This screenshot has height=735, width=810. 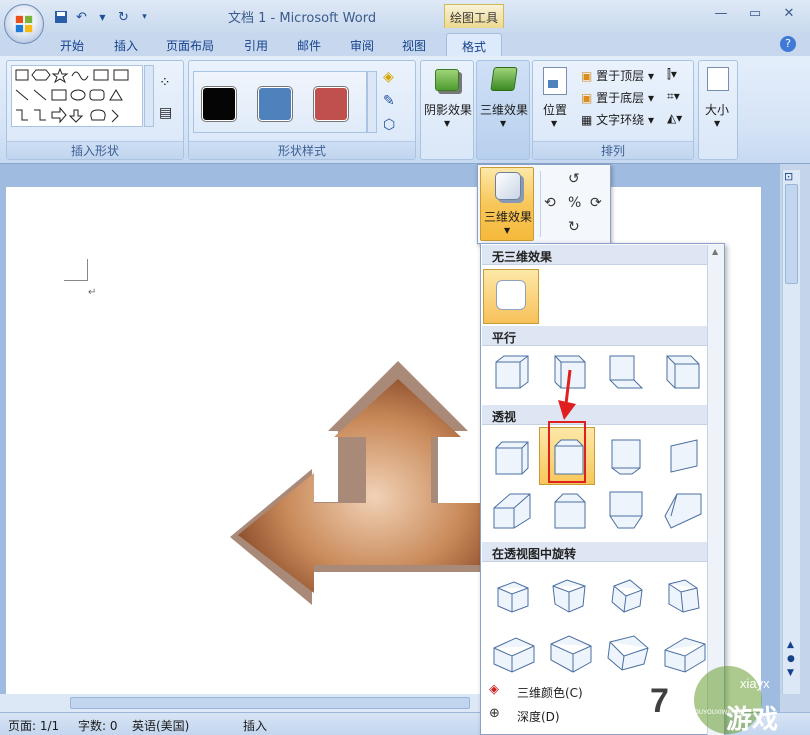 What do you see at coordinates (790, 645) in the screenshot?
I see `prev-page-icon: ▲` at bounding box center [790, 645].